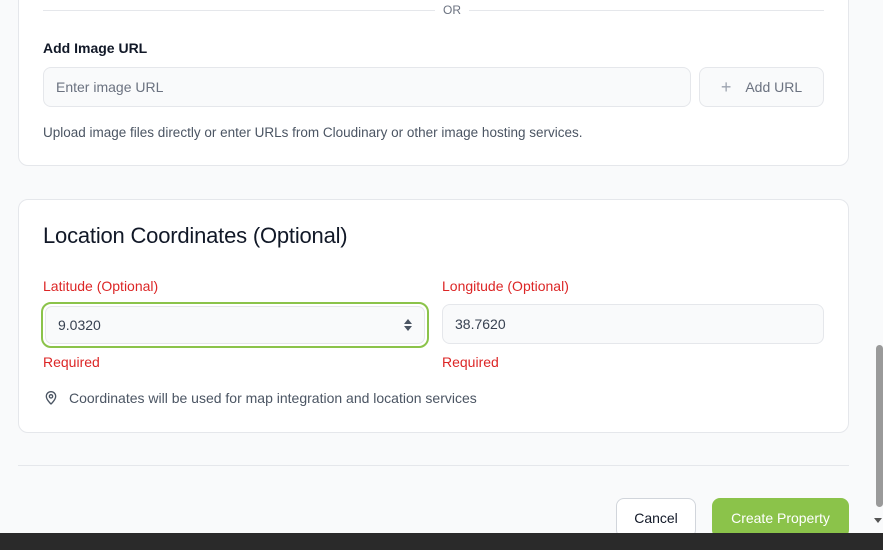 This screenshot has width=883, height=550. What do you see at coordinates (780, 518) in the screenshot?
I see `create-property-button: Create Property` at bounding box center [780, 518].